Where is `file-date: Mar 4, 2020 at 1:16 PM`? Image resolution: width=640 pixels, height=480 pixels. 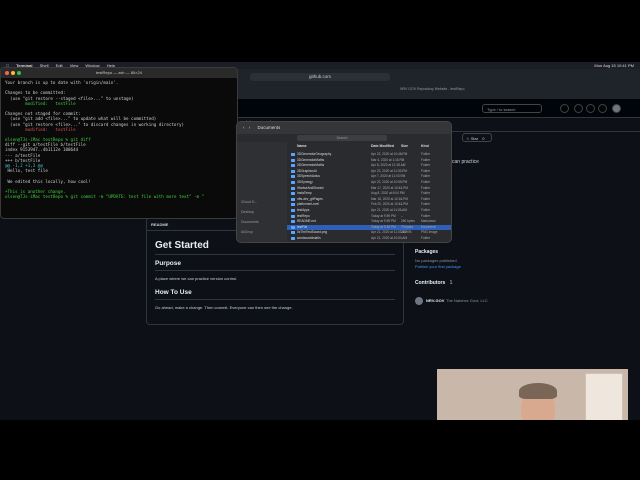
file-date: Mar 4, 2020 at 1:16 PM is located at coordinates (388, 159).